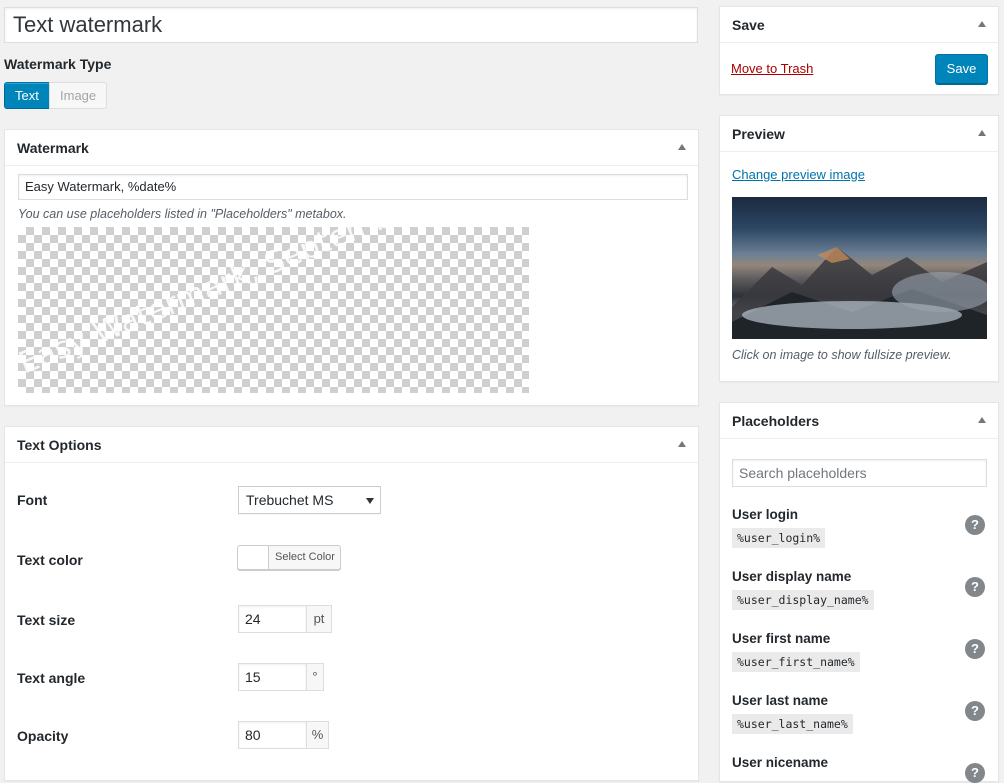  Describe the element at coordinates (792, 576) in the screenshot. I see `placeholder-name: User display name` at that location.